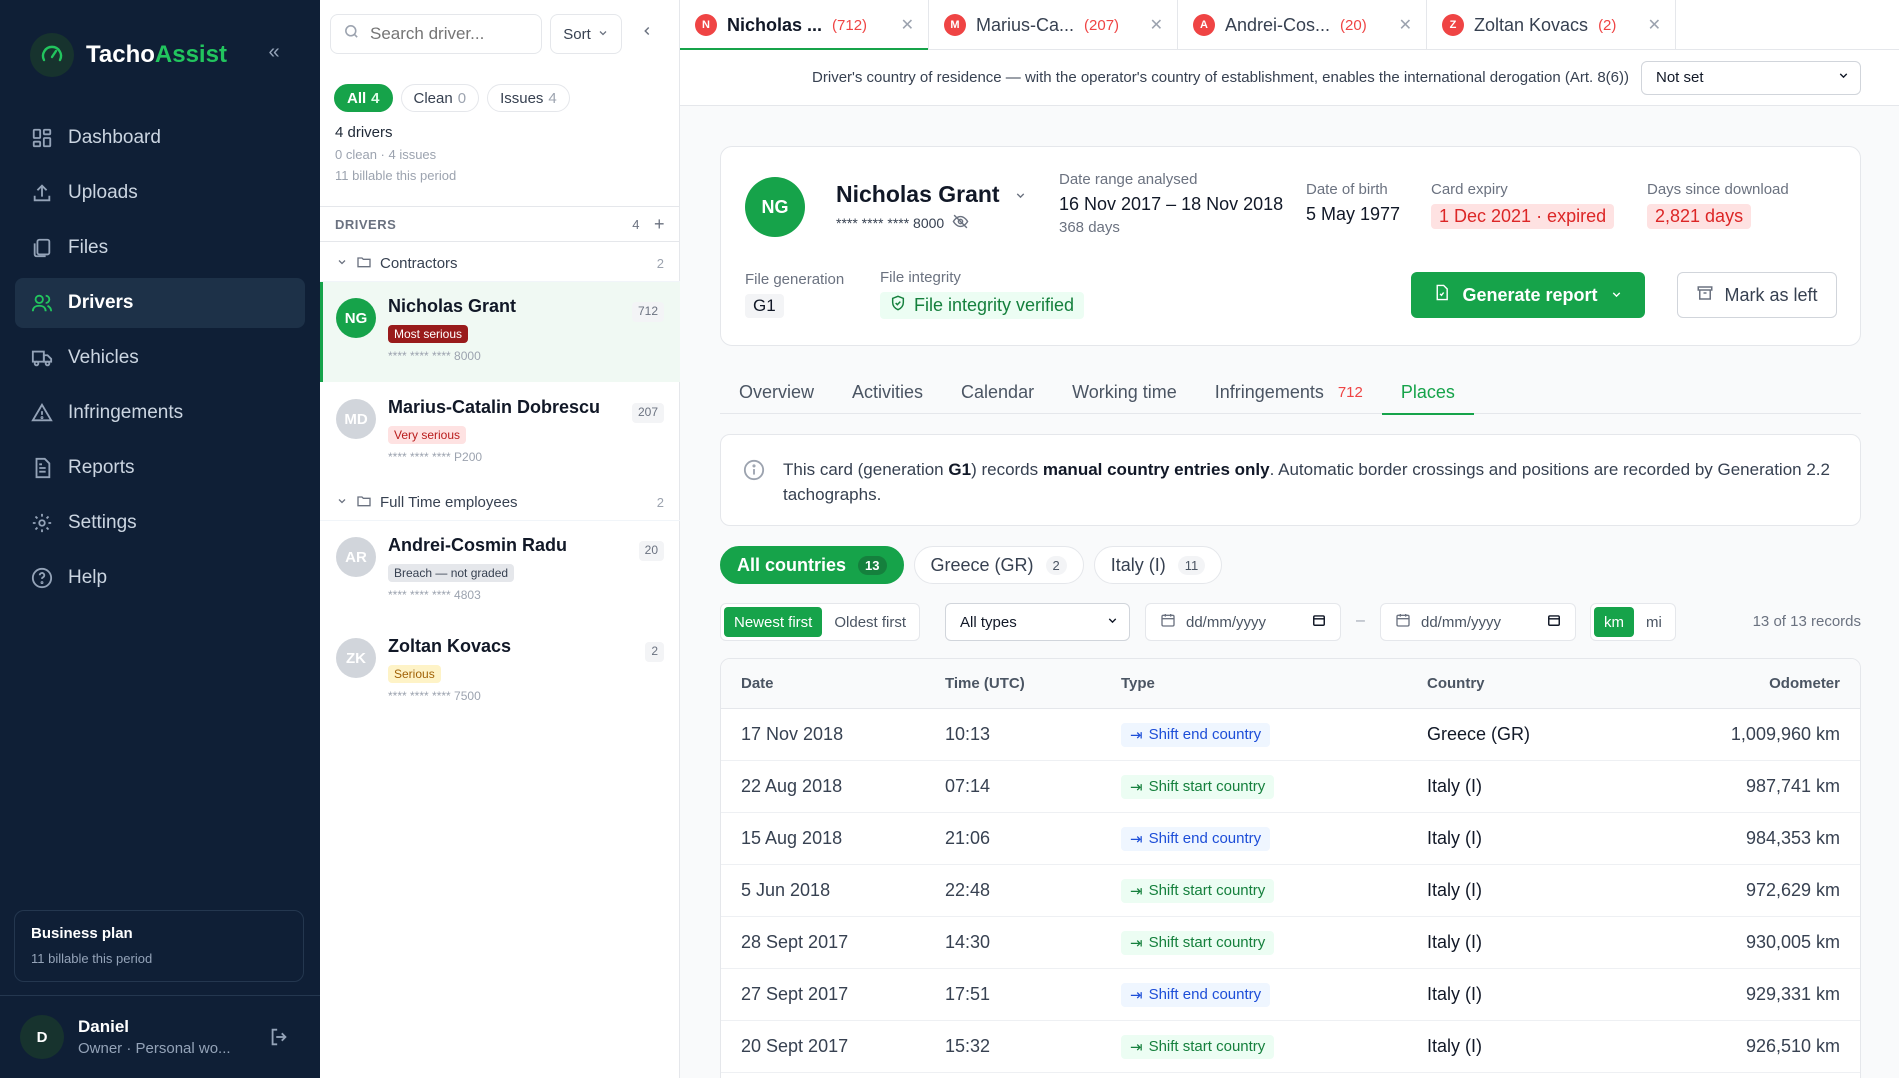 This screenshot has width=1899, height=1078. What do you see at coordinates (1033, 683) in the screenshot?
I see `col-time: Time (UTC)` at bounding box center [1033, 683].